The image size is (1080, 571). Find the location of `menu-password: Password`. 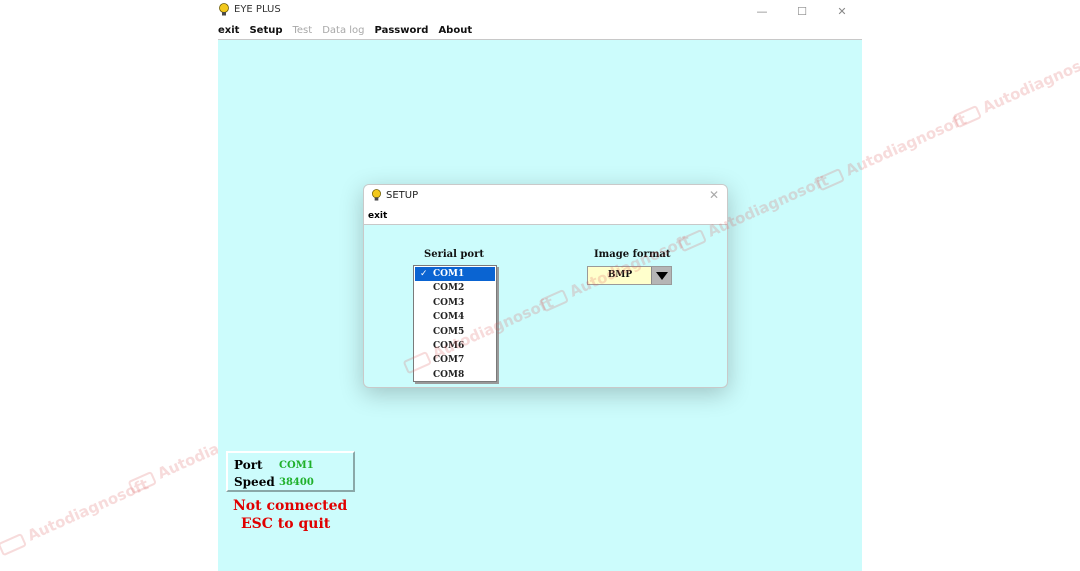

menu-password: Password is located at coordinates (402, 30).